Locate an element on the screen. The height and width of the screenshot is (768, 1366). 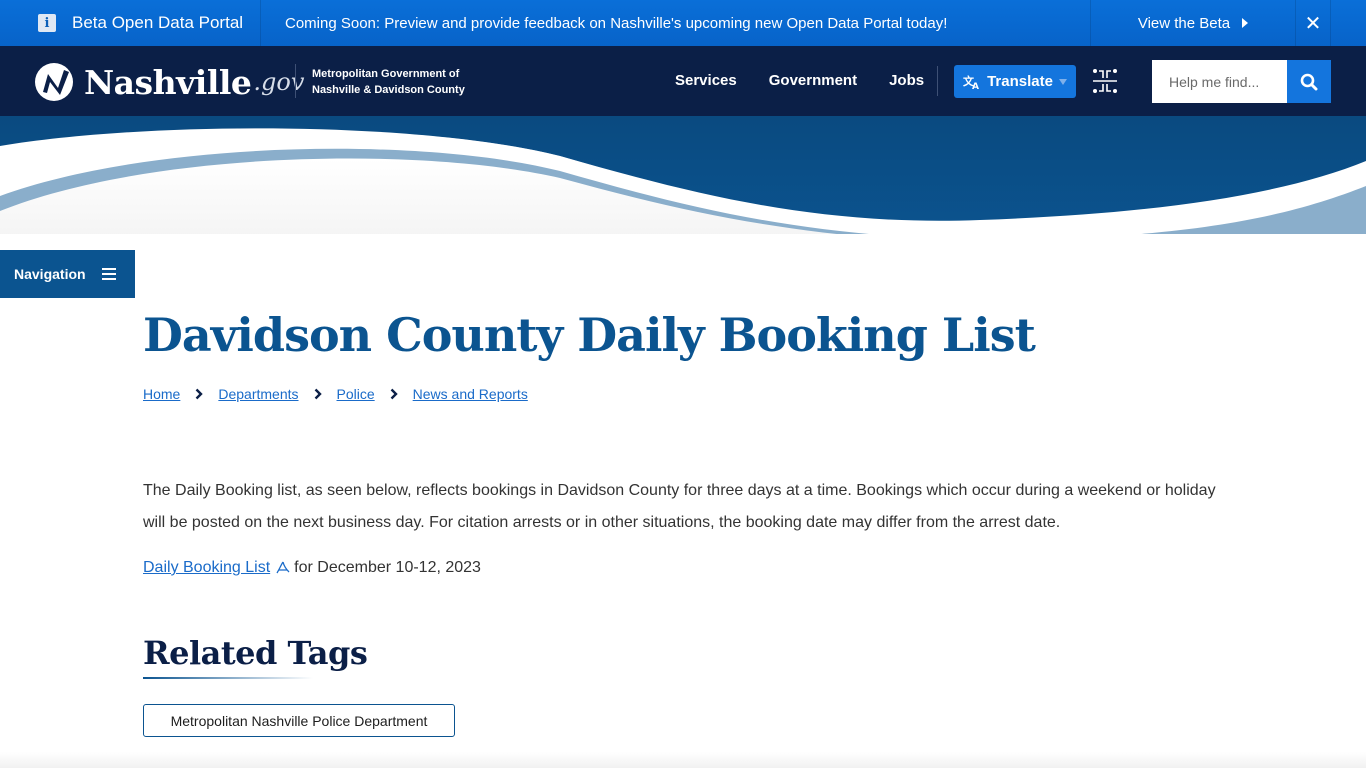
pdf-icon is located at coordinates (283, 567).